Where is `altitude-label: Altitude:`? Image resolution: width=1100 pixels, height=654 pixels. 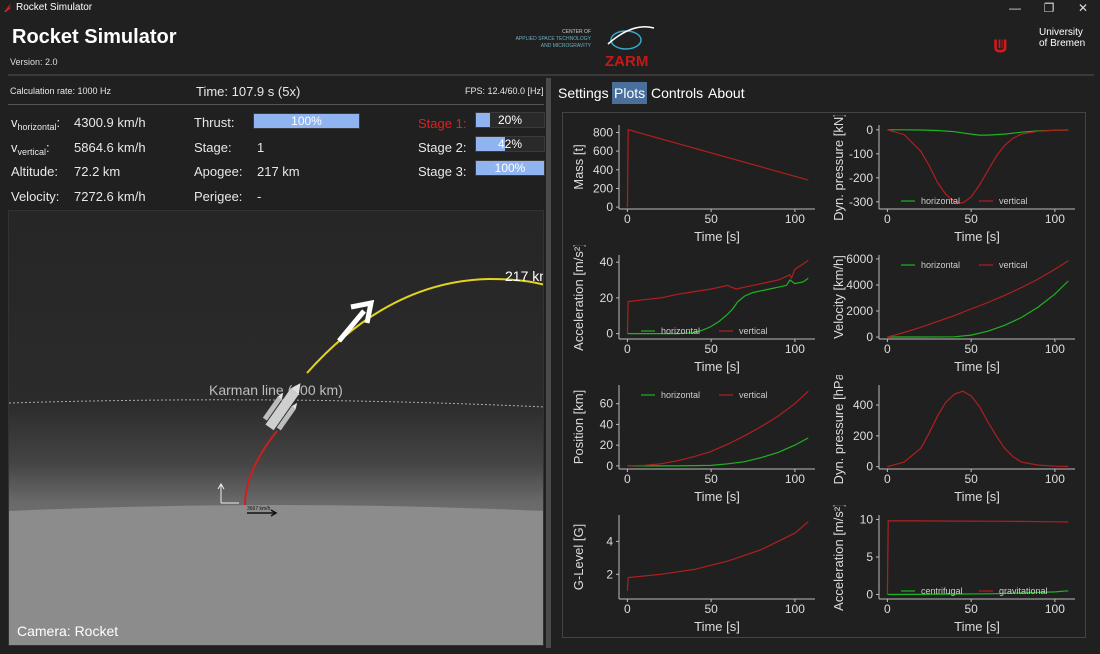
altitude-label: Altitude: is located at coordinates (34, 171).